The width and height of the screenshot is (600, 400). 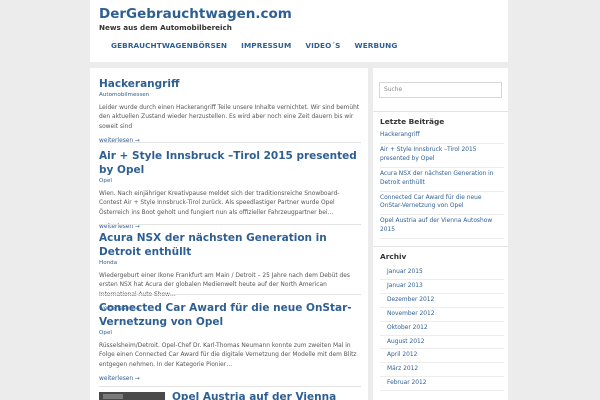 I want to click on archive-link: November 2012, so click(x=442, y=315).